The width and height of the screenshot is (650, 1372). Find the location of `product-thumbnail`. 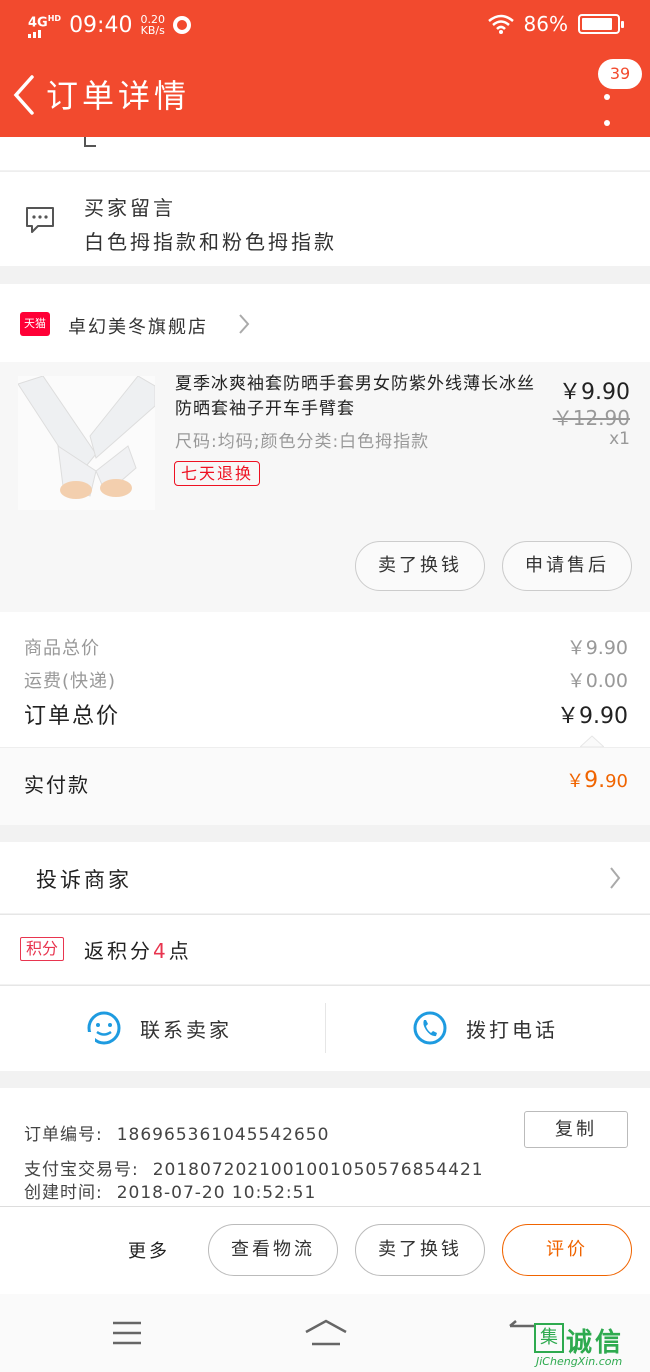

product-thumbnail is located at coordinates (86, 442).